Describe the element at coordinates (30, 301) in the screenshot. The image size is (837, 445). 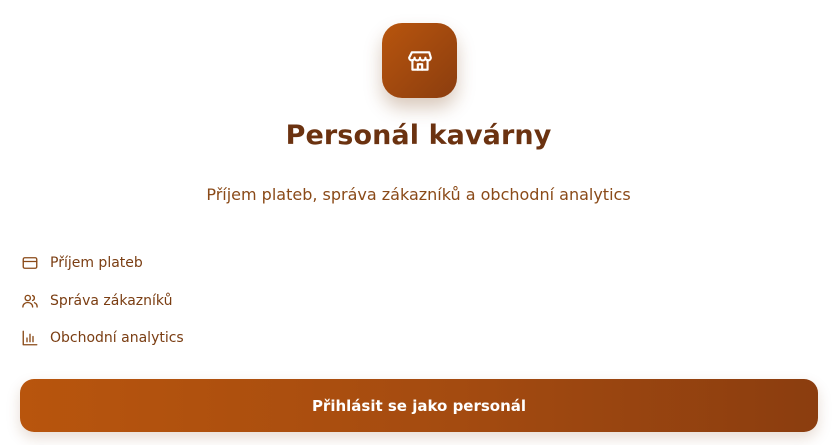
I see `users-icon` at that location.